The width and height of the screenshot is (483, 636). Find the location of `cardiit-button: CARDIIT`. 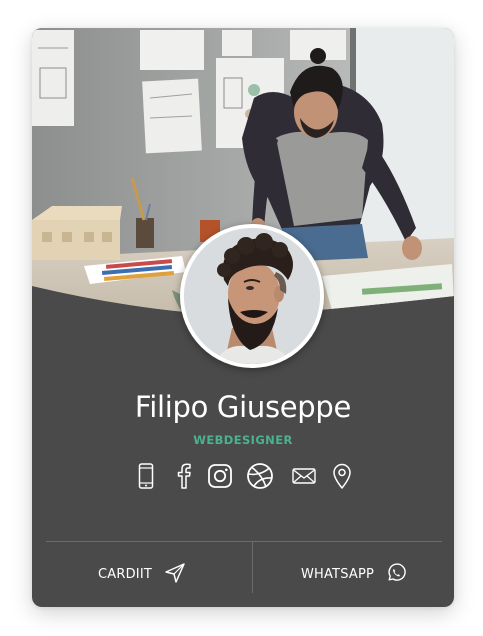

cardiit-button: CARDIIT is located at coordinates (142, 574).